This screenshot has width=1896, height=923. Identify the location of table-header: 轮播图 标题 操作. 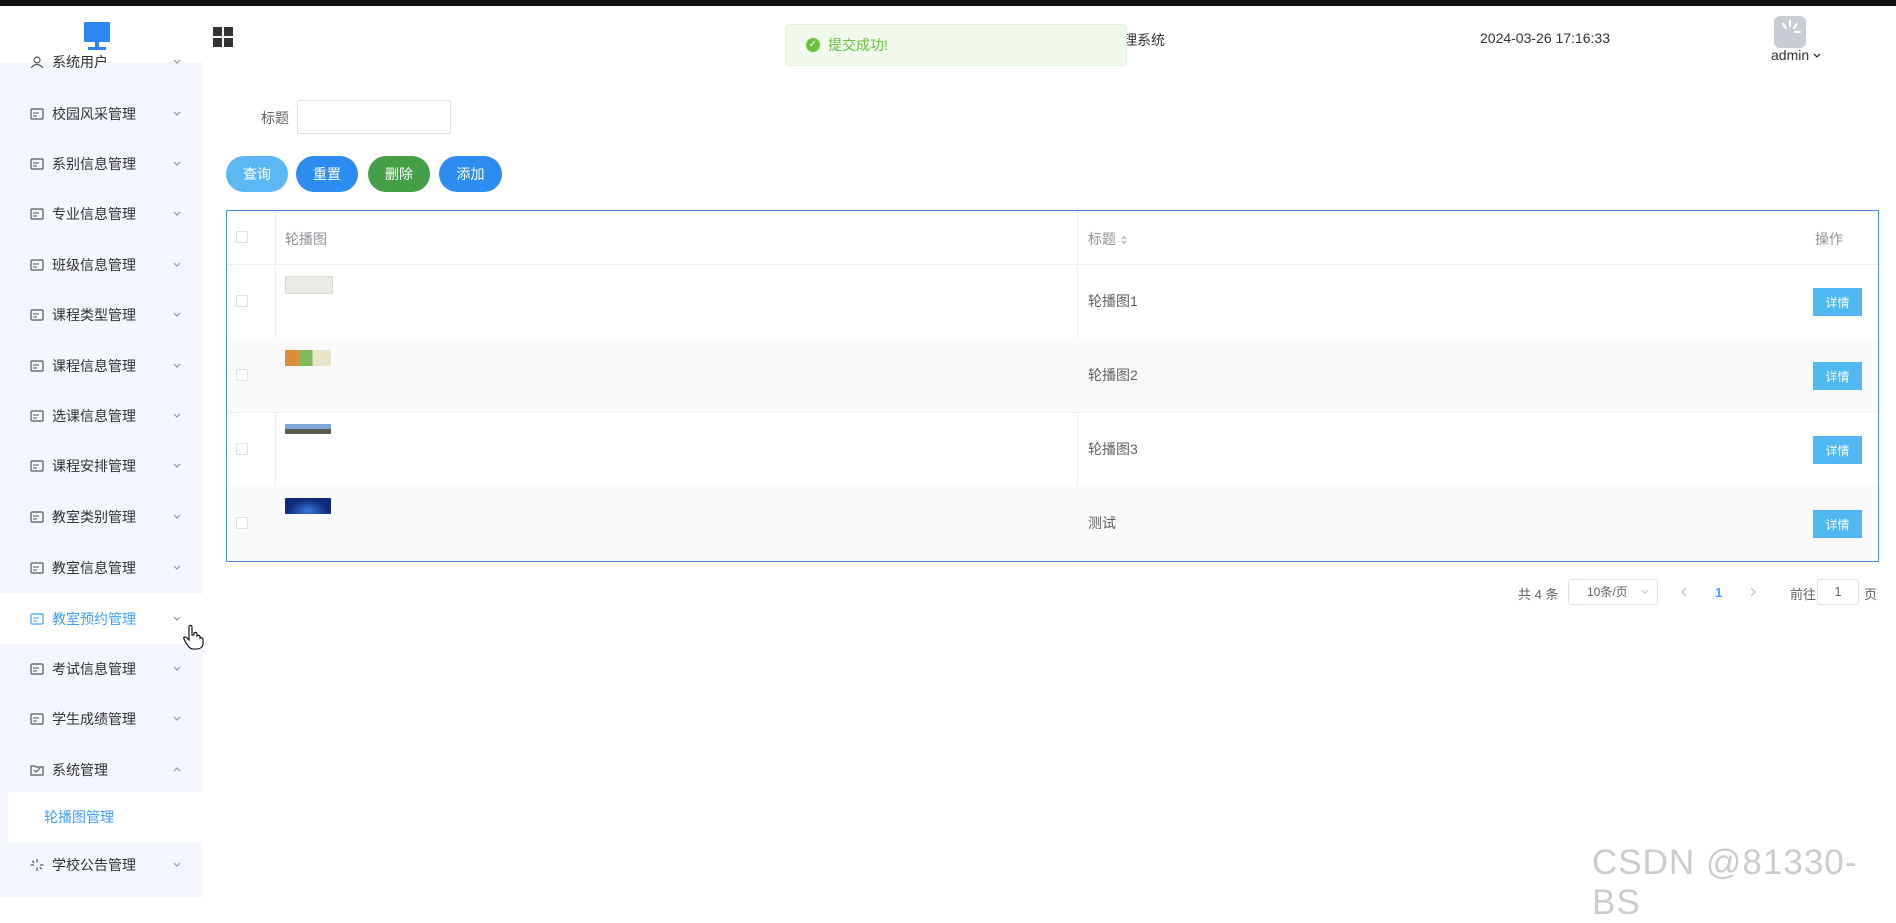
(1052, 238).